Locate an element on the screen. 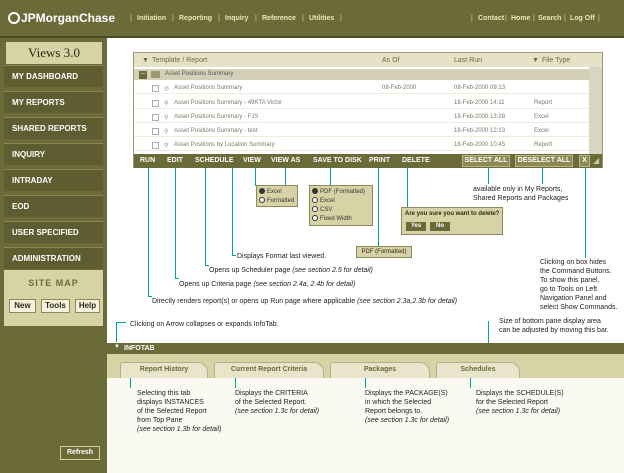 This screenshot has width=624, height=473. view-as-excel: Excel is located at coordinates (270, 191).